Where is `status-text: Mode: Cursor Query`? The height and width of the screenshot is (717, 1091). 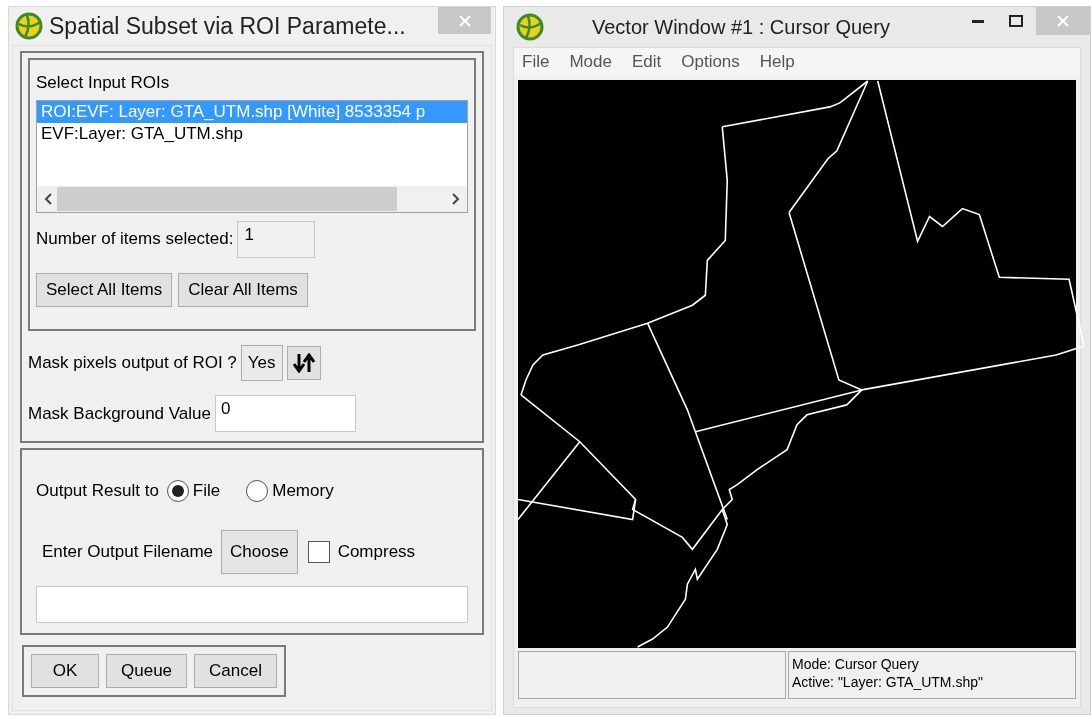 status-text: Mode: Cursor Query is located at coordinates (856, 664).